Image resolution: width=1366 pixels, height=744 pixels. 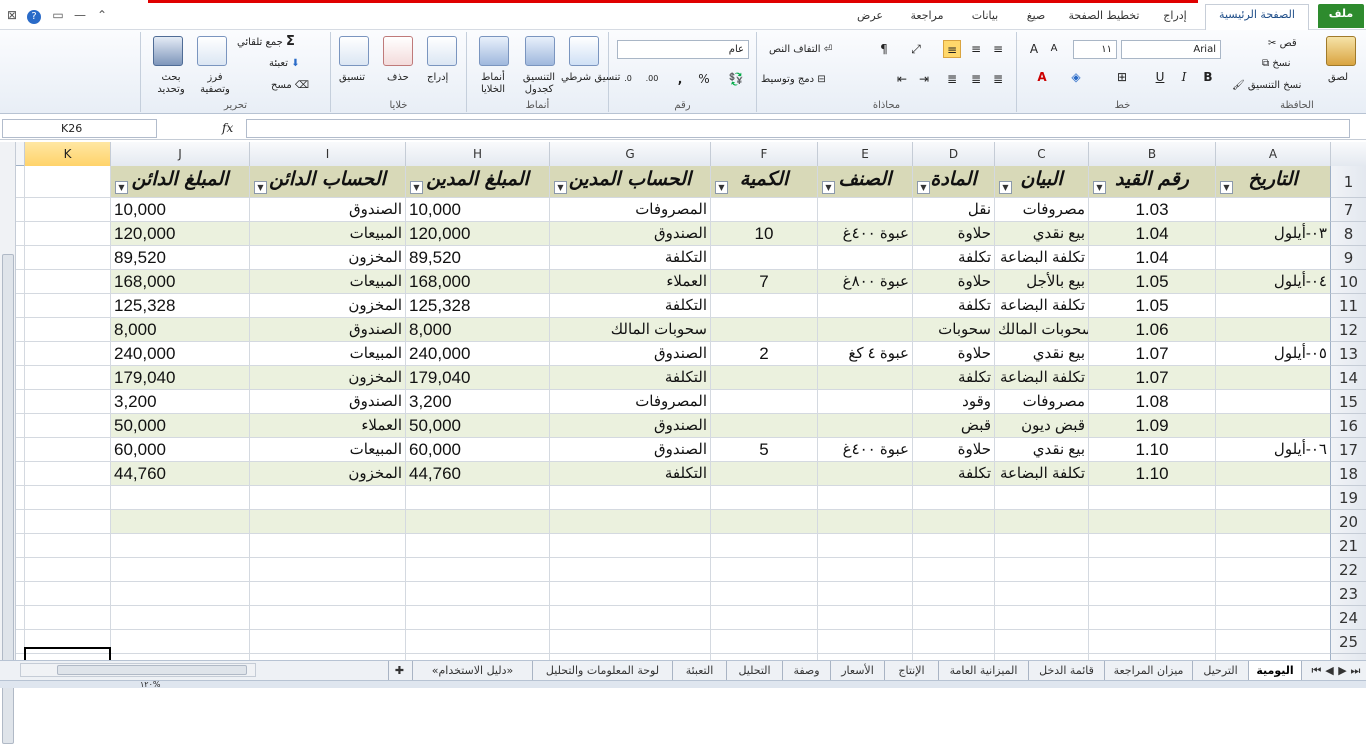 I want to click on cell-J9: 89,520, so click(x=179, y=257).